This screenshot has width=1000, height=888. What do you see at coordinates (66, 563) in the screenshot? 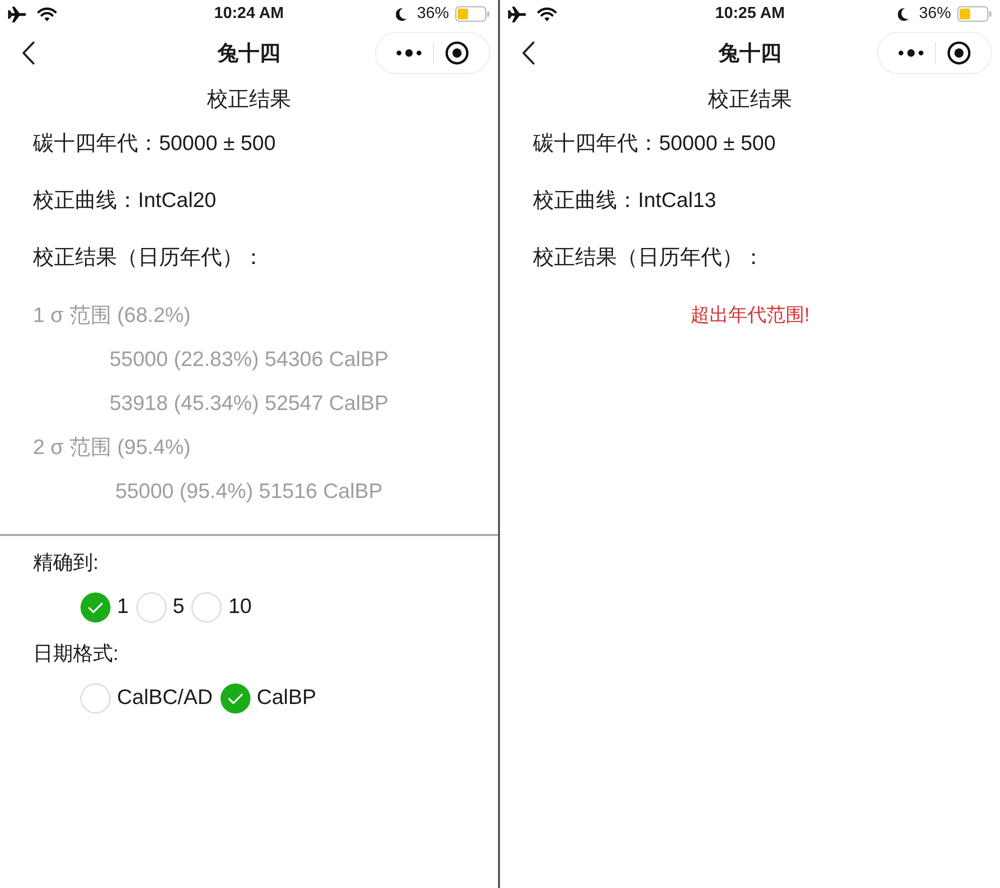
I see `option-label: 精确到:` at bounding box center [66, 563].